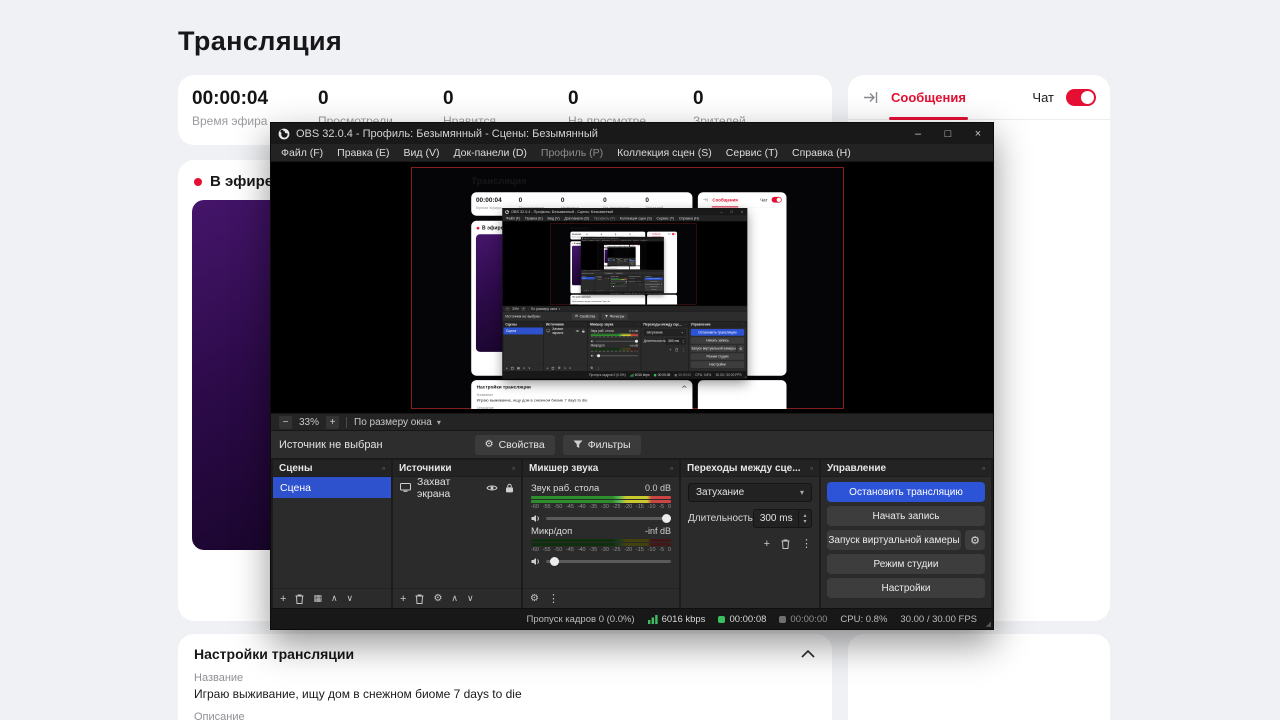 Image resolution: width=1280 pixels, height=720 pixels. I want to click on add-source-button: +, so click(403, 599).